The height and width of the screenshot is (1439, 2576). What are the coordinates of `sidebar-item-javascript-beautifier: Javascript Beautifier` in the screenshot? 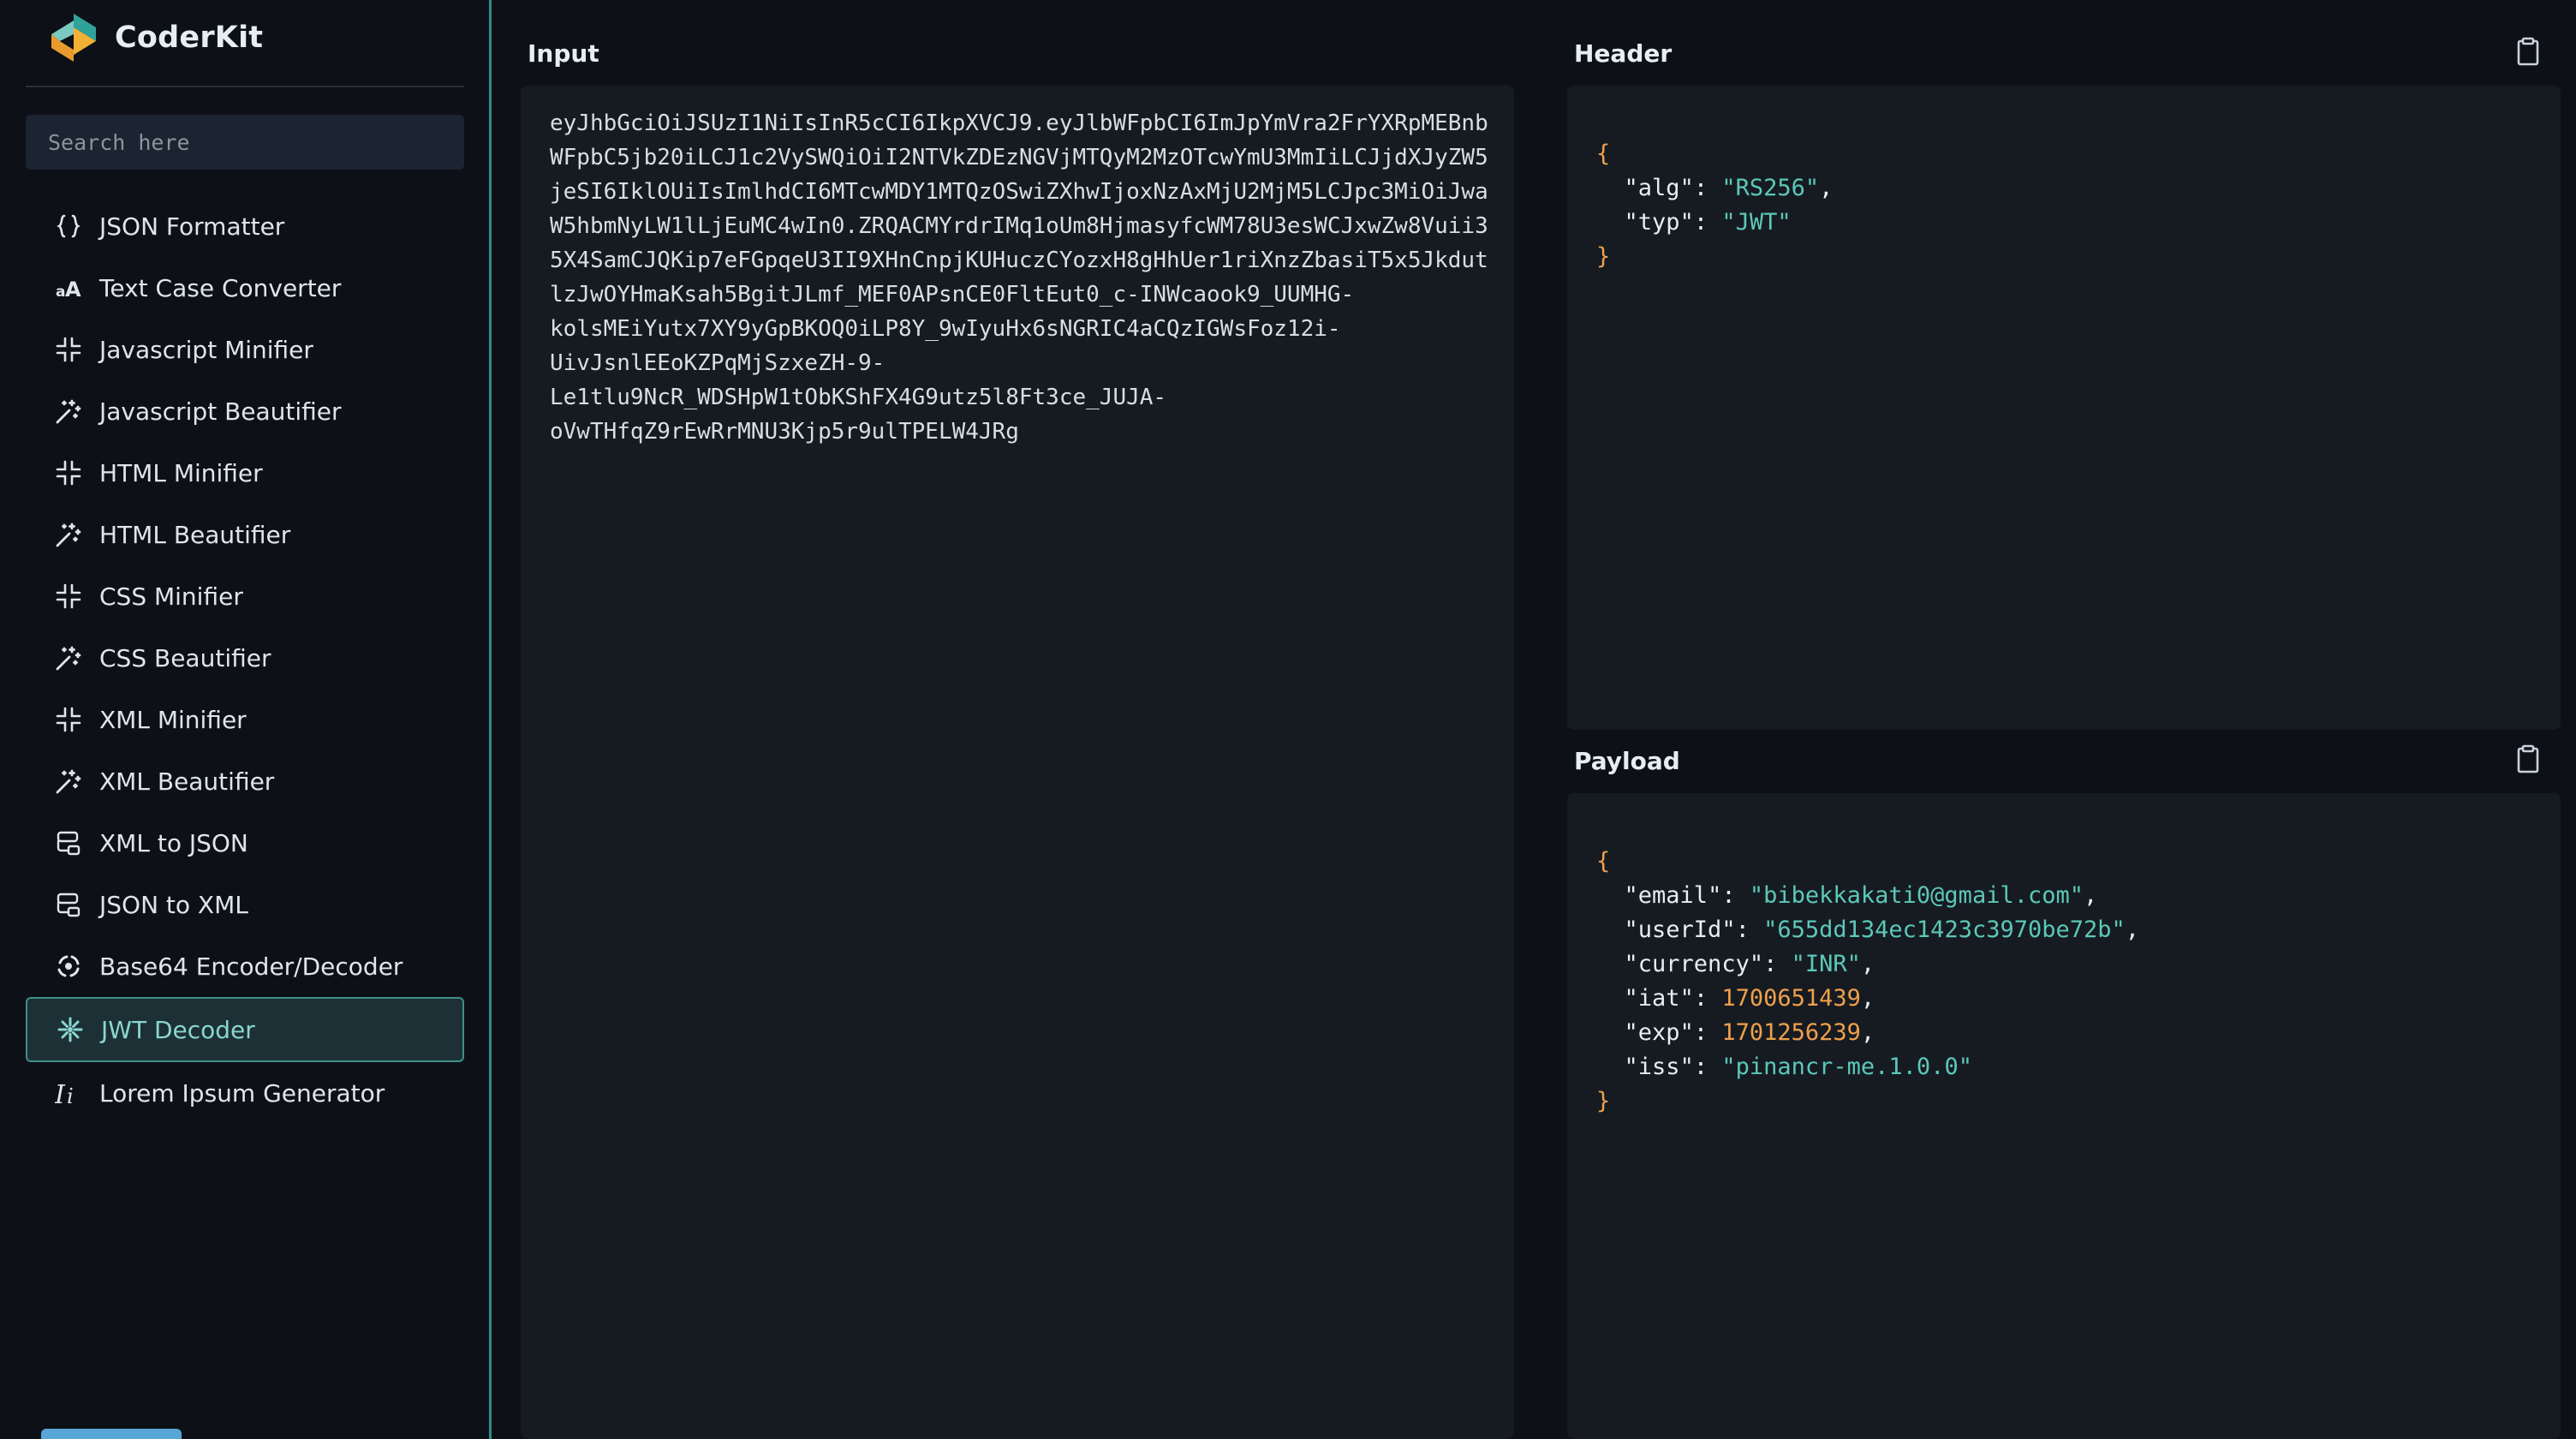 It's located at (245, 411).